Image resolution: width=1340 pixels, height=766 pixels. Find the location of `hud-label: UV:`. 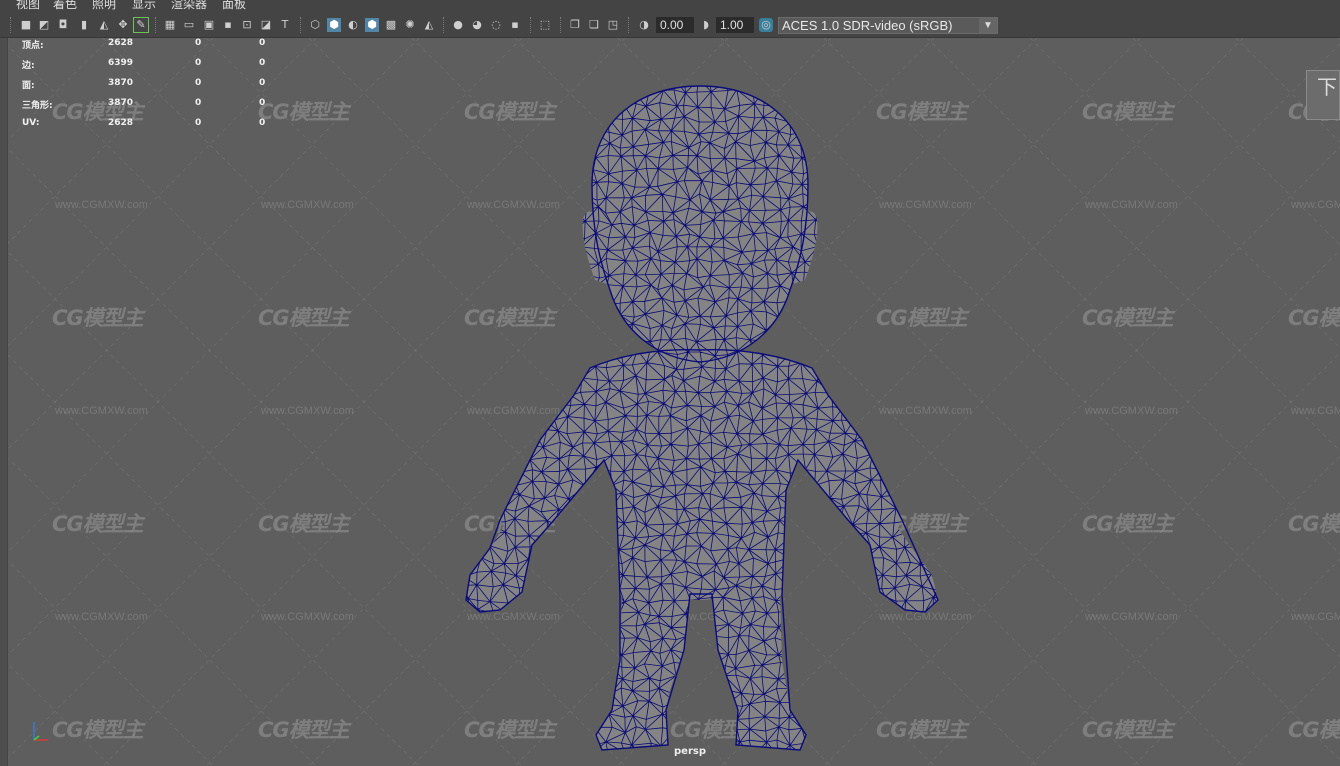

hud-label: UV: is located at coordinates (31, 123).